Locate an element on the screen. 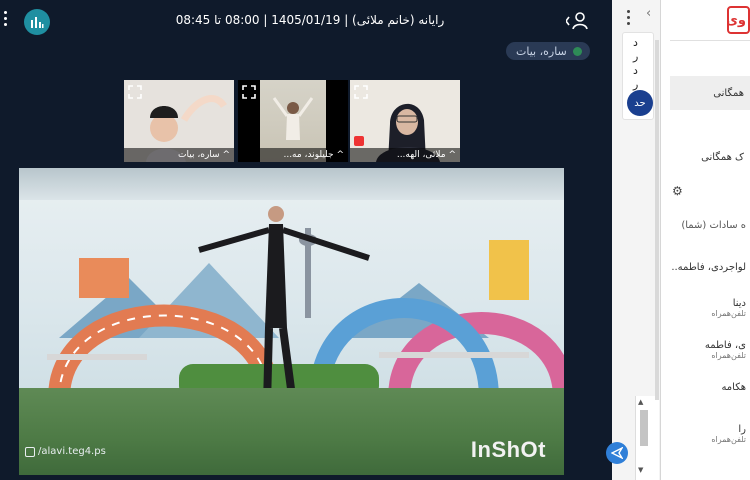 Image resolution: width=750 pixels, height=480 pixels. user-list-item: را تلفن‌همراه is located at coordinates (728, 434).